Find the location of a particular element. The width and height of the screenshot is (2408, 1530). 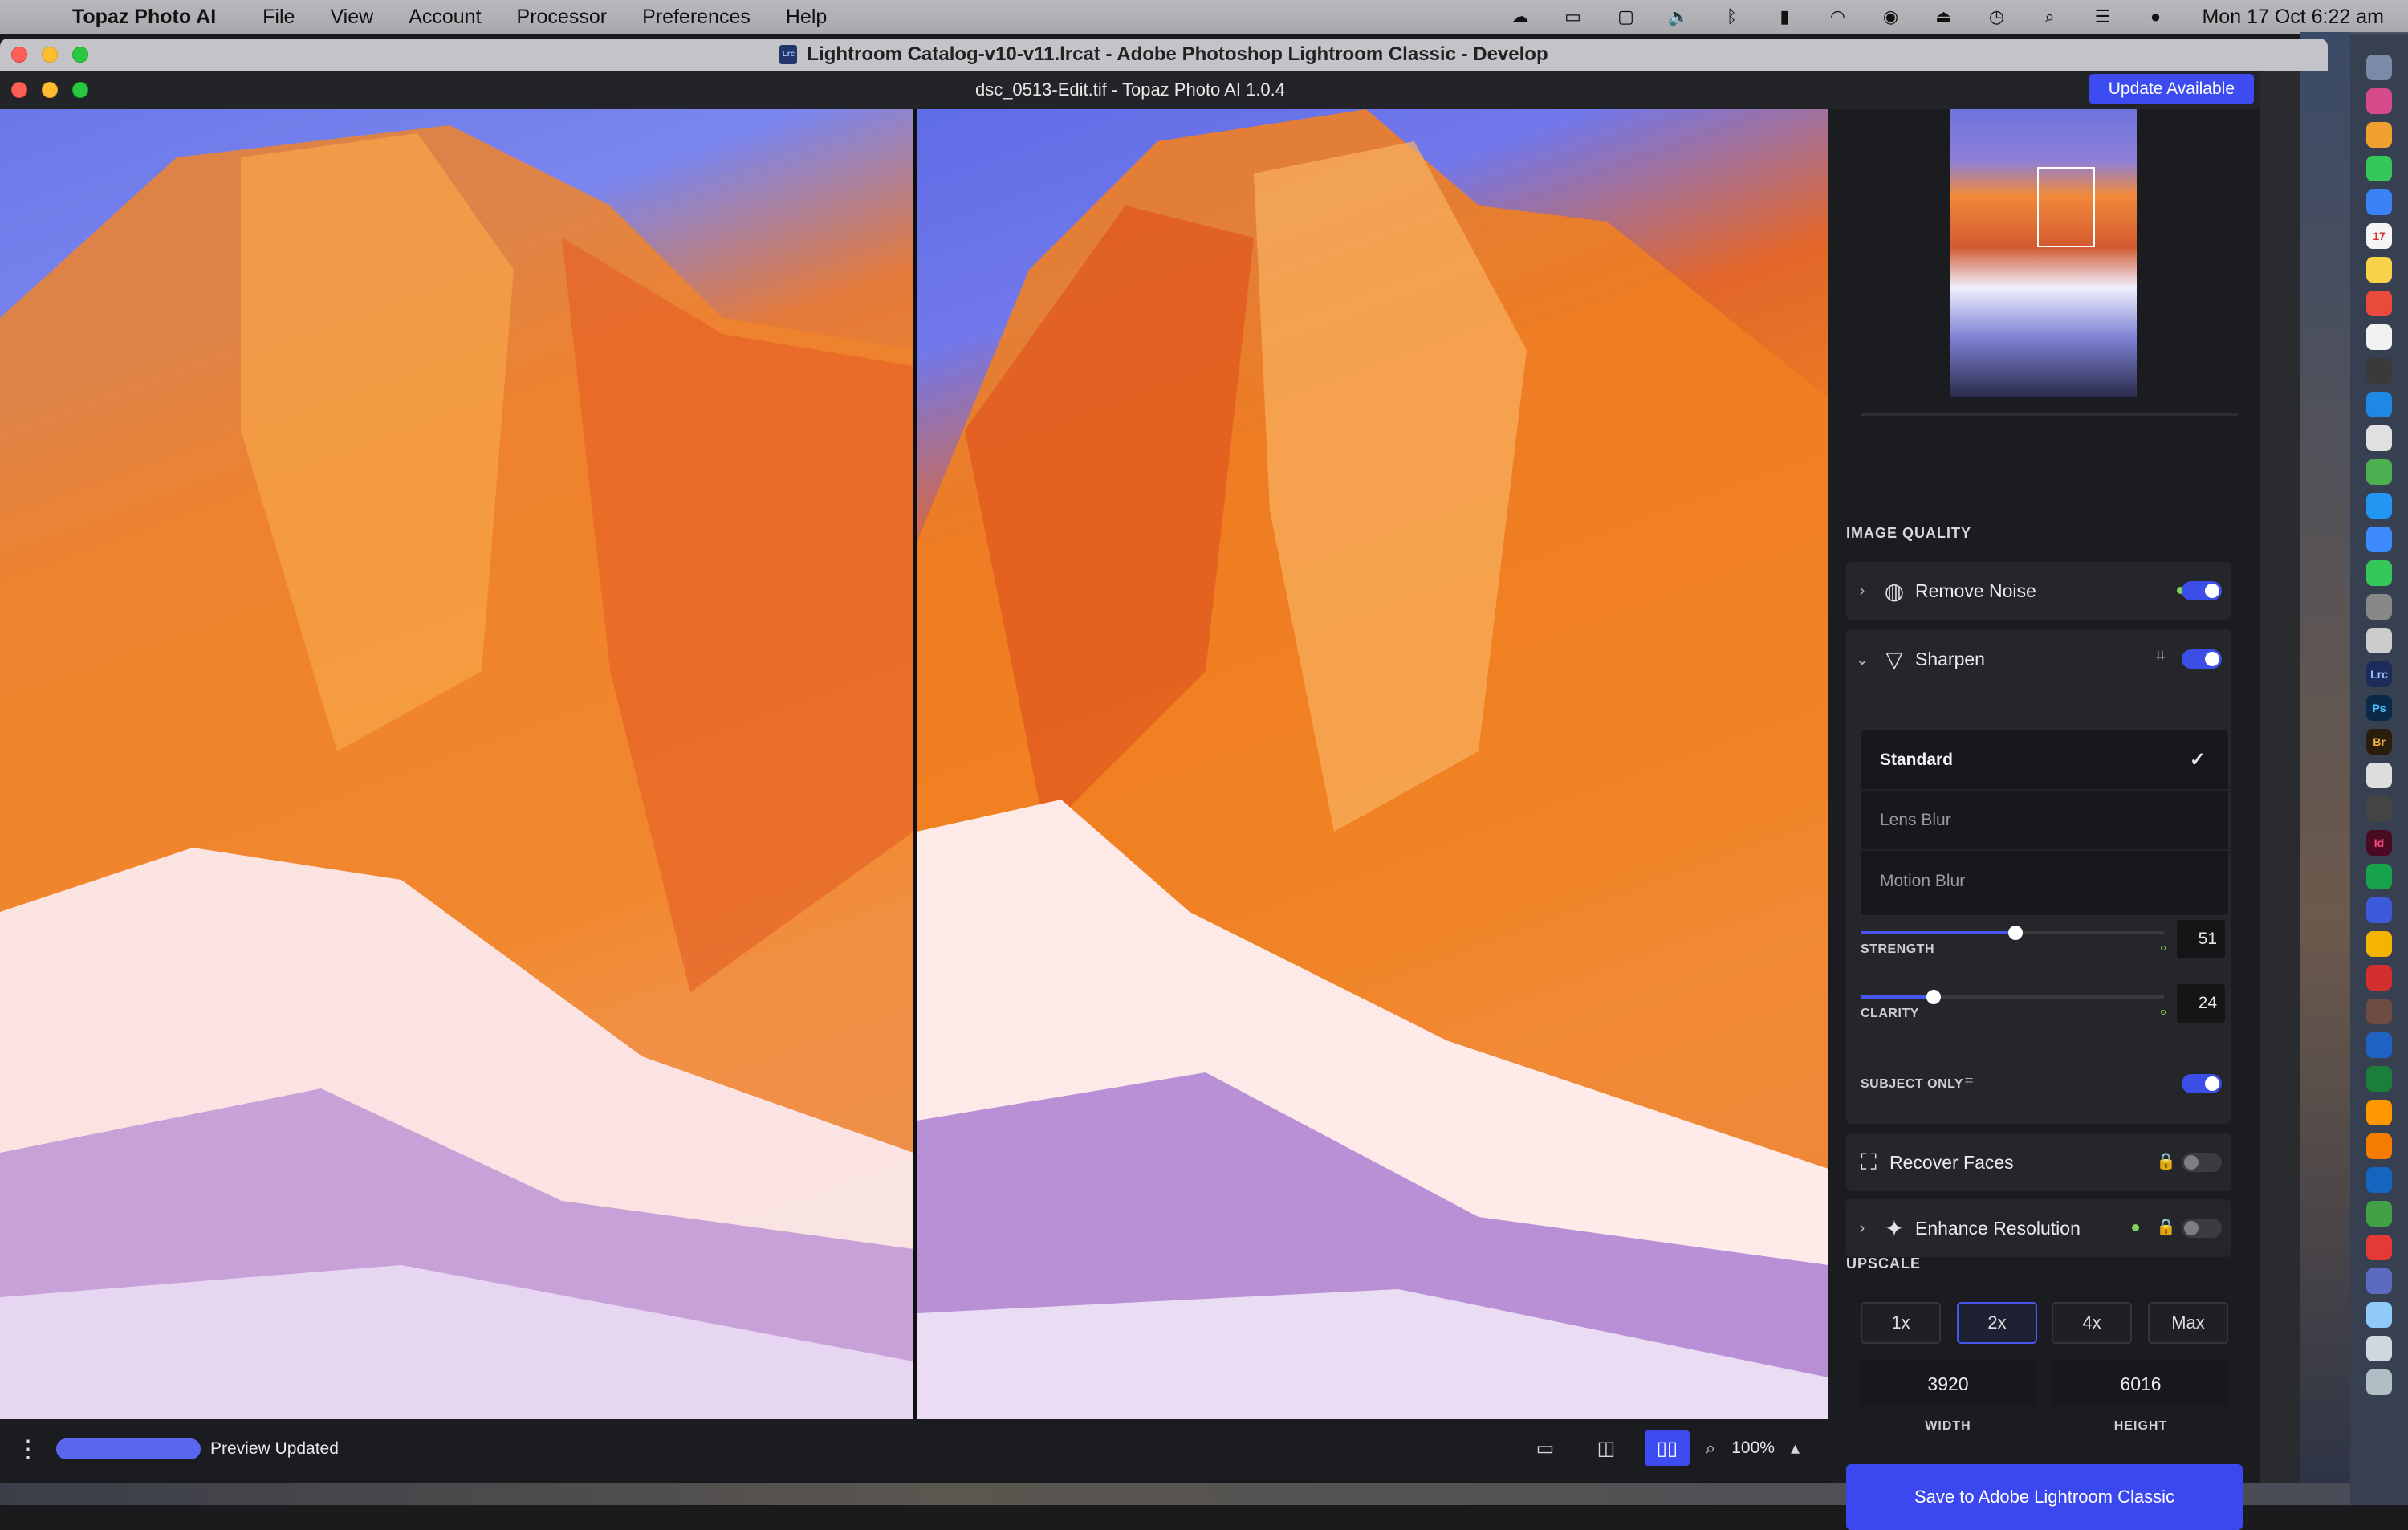

messages-dock-icon is located at coordinates (2379, 573).